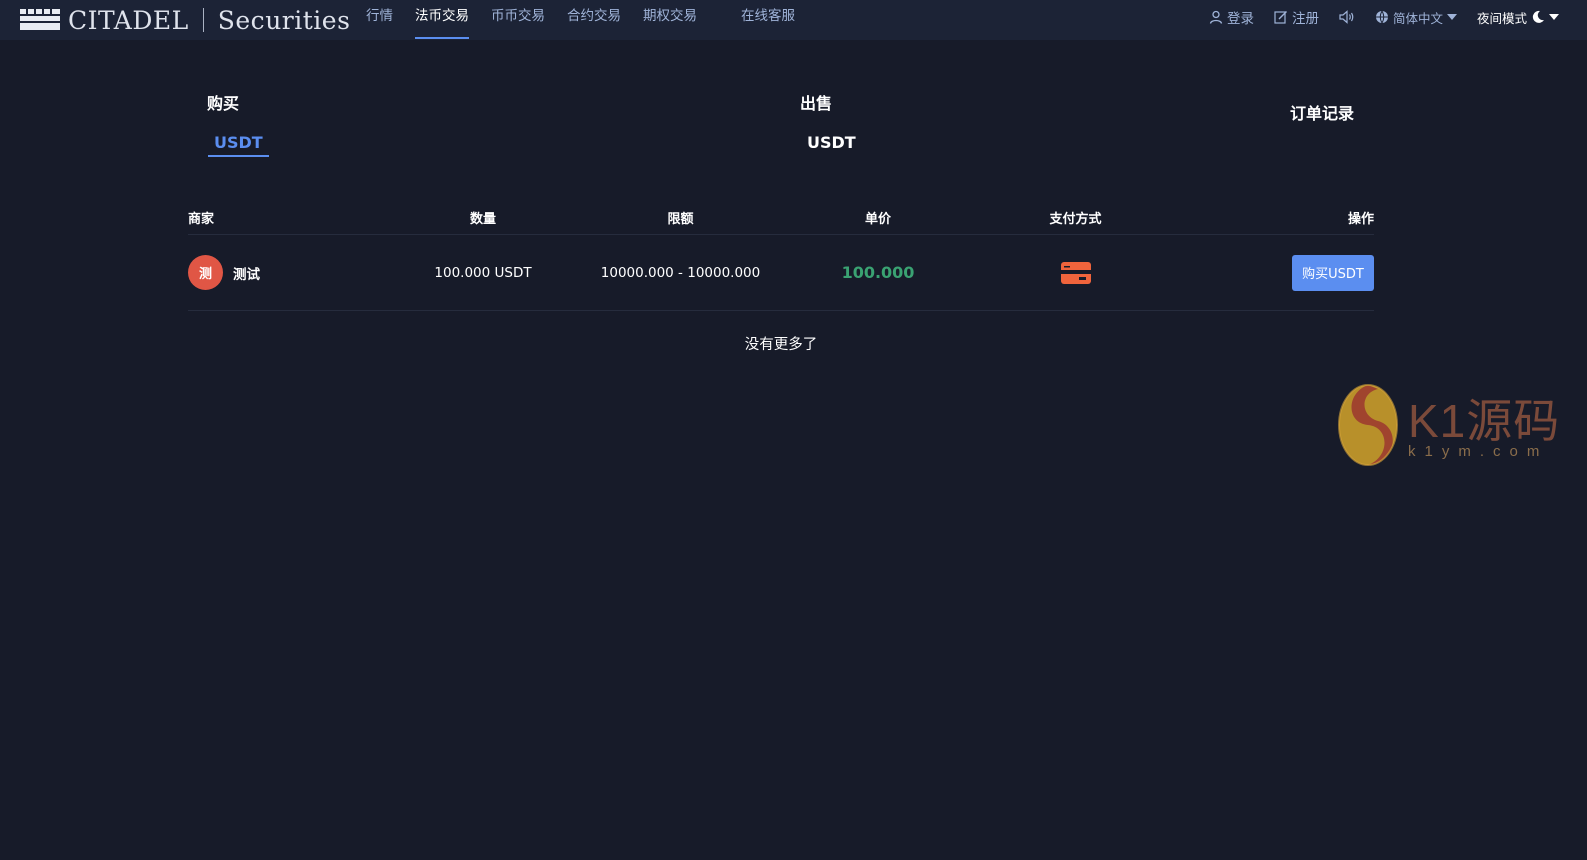 This screenshot has width=1587, height=860. I want to click on action-cell: 购买USDT, so click(1276, 272).